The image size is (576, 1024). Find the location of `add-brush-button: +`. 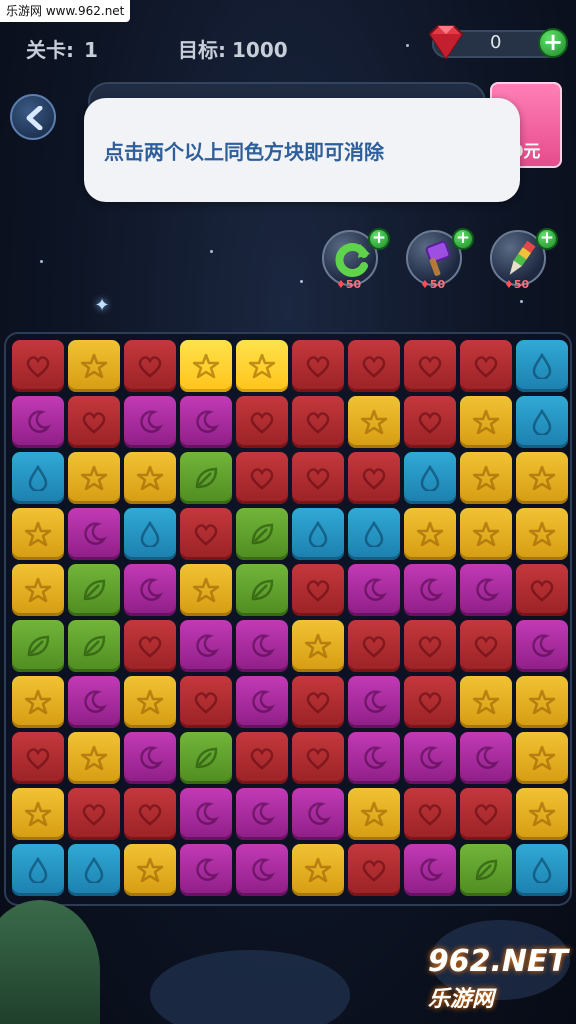

add-brush-button: + is located at coordinates (547, 239).